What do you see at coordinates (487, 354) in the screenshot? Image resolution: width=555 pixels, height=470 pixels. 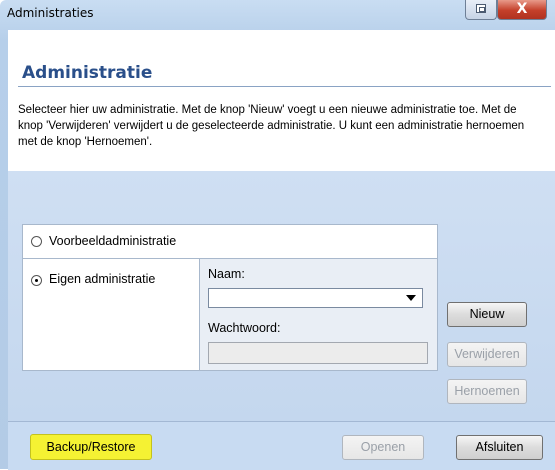 I see `verwijderen-button: Verwijderen` at bounding box center [487, 354].